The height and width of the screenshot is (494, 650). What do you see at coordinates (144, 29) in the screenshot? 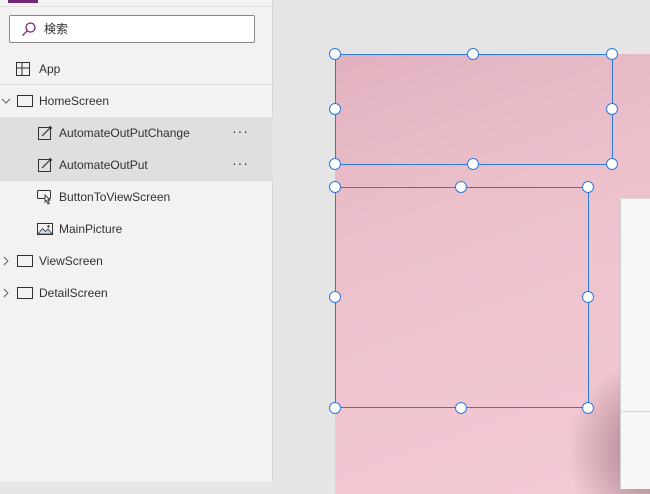
I see `search-input` at bounding box center [144, 29].